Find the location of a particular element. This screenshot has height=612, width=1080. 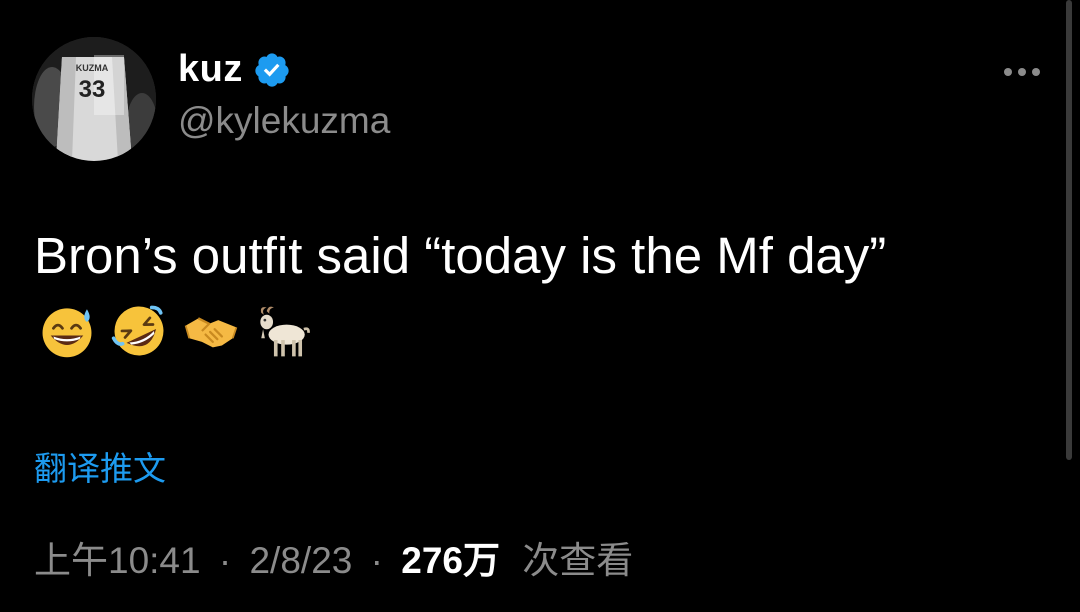

goat-icon is located at coordinates (285, 331).